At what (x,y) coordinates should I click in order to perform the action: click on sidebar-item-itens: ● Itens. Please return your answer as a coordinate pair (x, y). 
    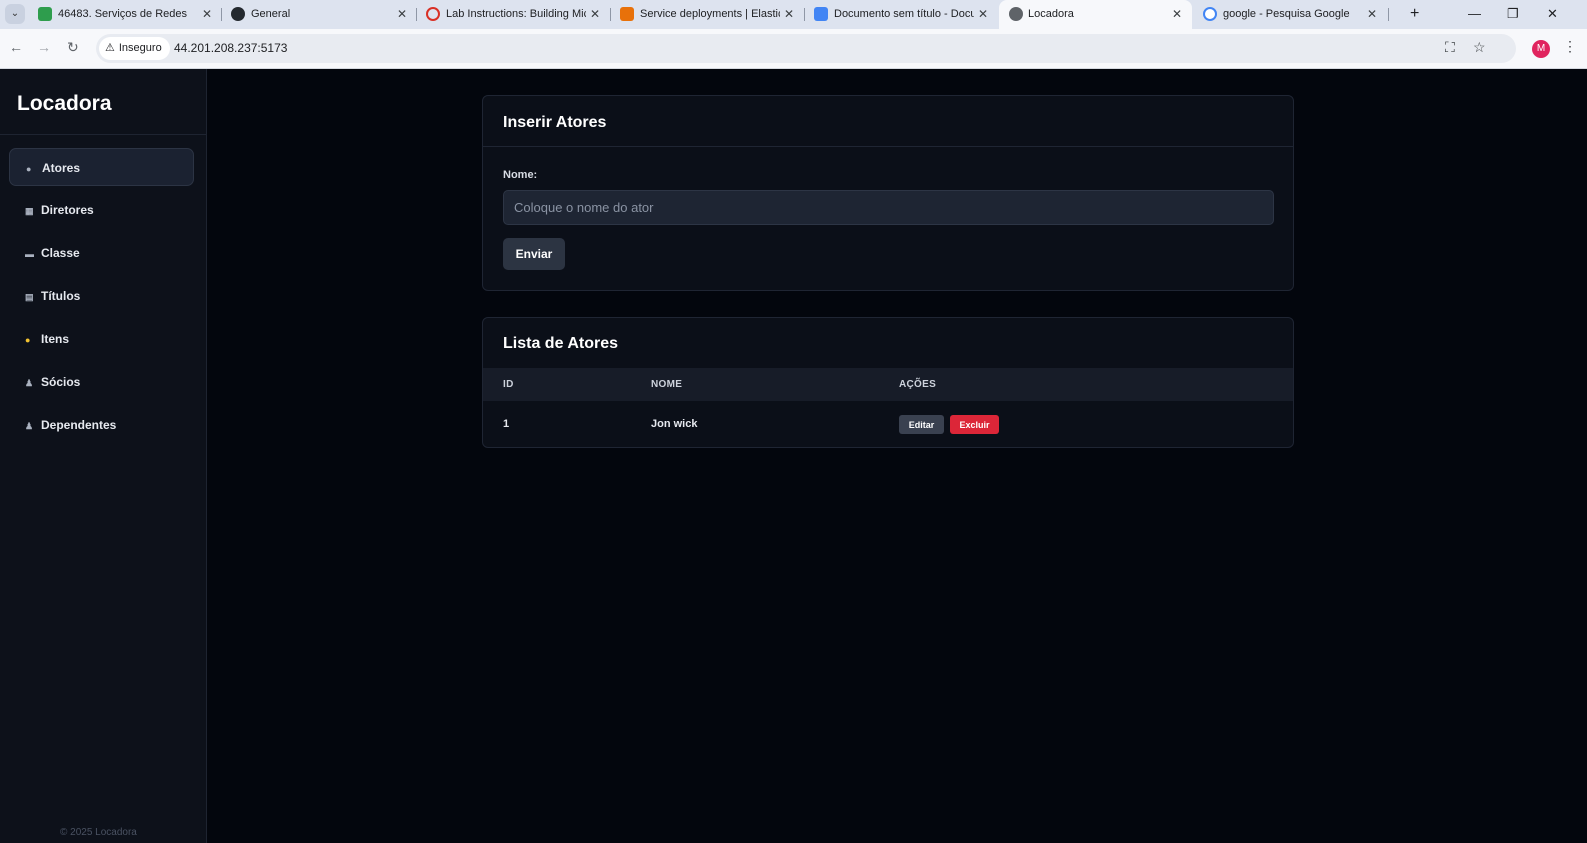
    Looking at the image, I should click on (101, 339).